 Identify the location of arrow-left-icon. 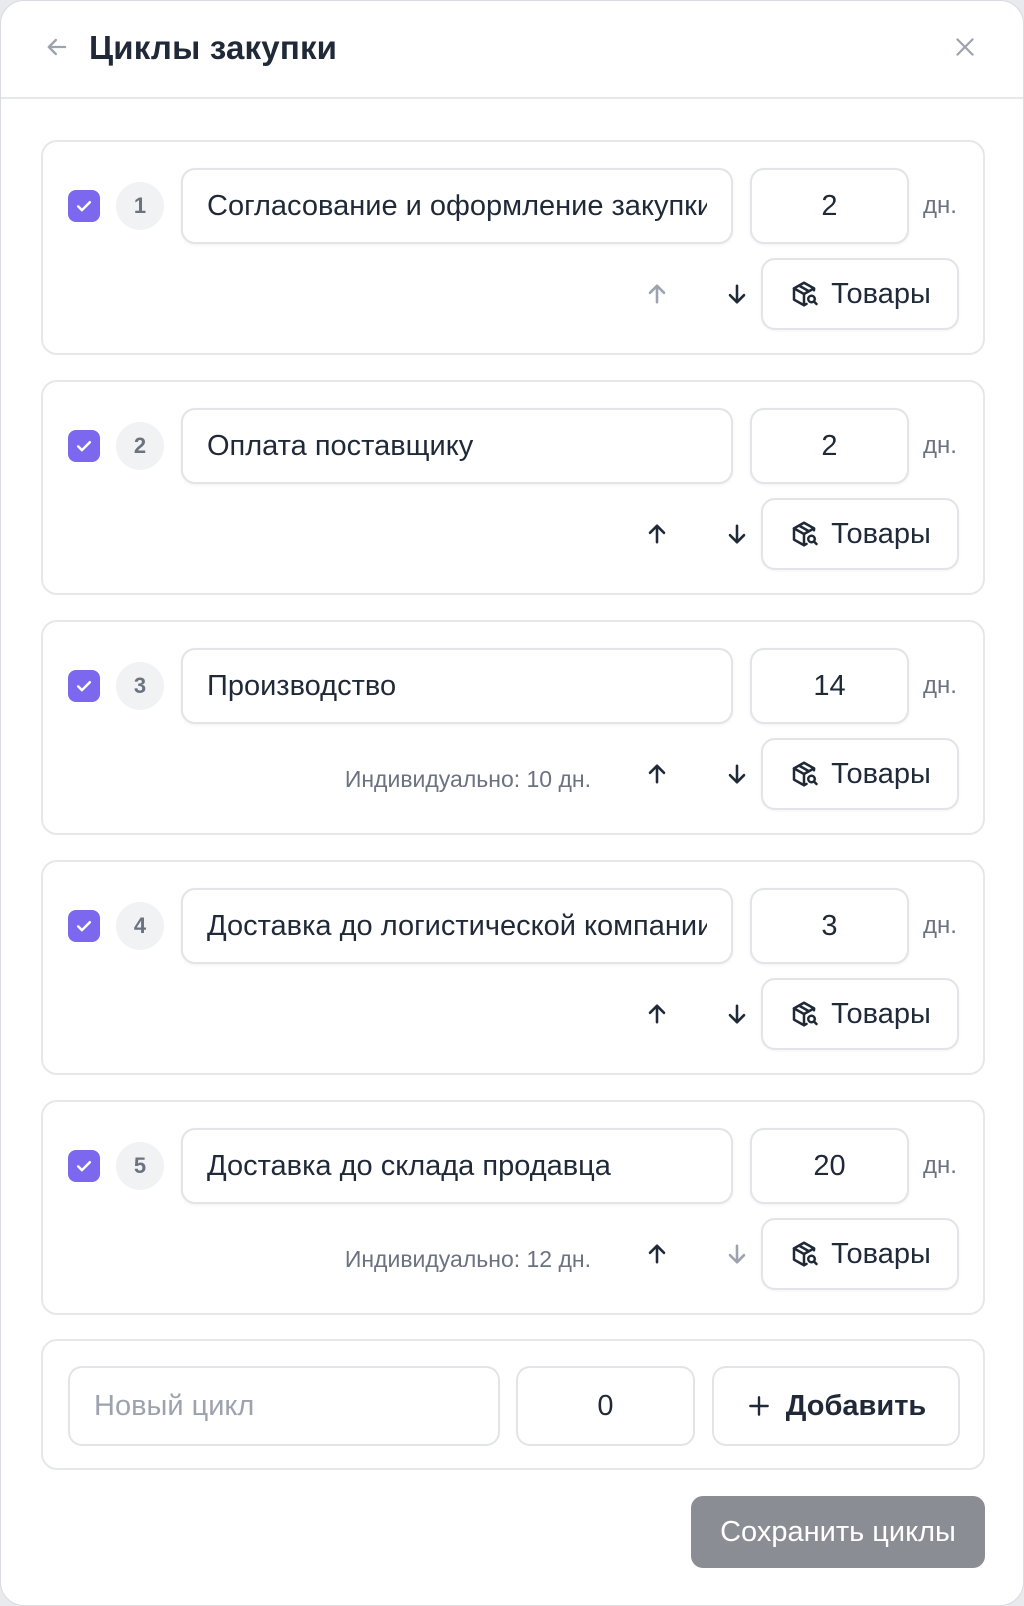
(57, 47).